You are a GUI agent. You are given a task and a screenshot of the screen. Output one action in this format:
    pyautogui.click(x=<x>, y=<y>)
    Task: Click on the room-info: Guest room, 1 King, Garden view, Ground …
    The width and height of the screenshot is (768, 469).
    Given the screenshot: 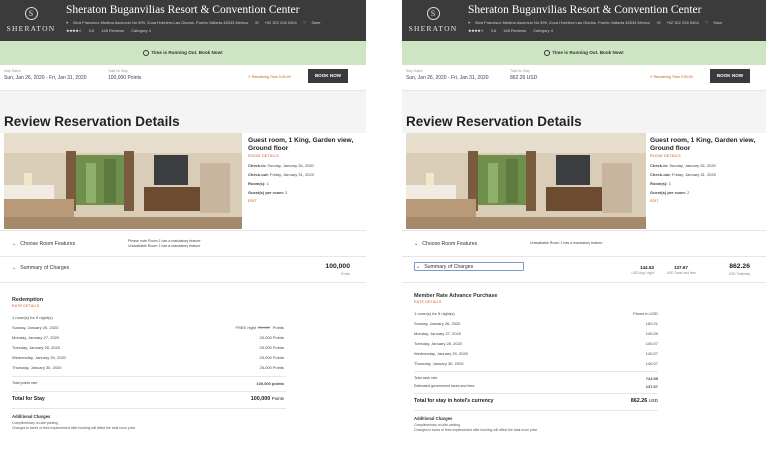 What is the action you would take?
    pyautogui.click(x=306, y=170)
    